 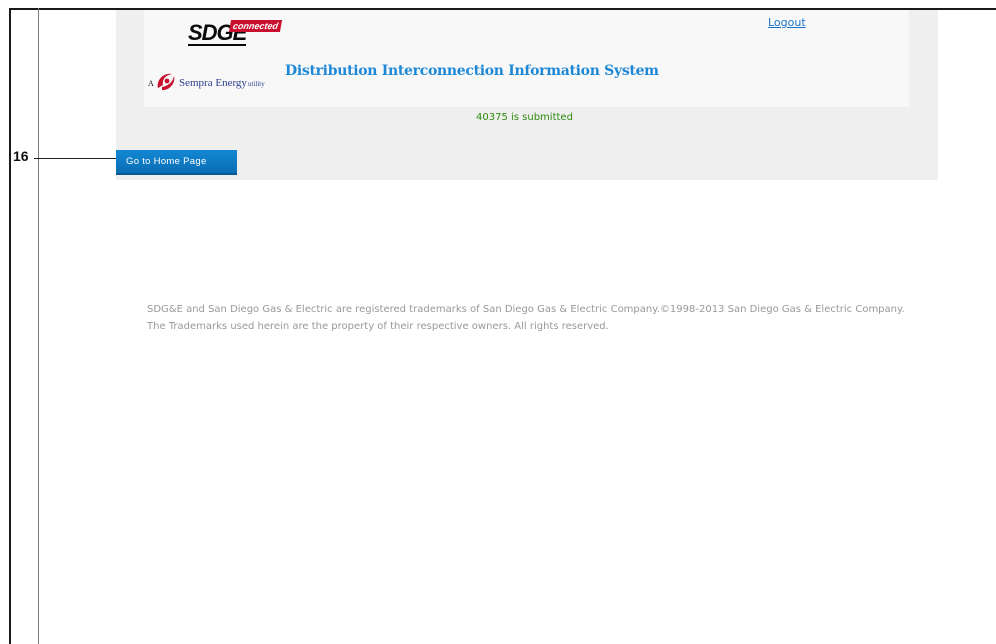 I want to click on logo-sempra-name: Sempra Energy, so click(x=213, y=83).